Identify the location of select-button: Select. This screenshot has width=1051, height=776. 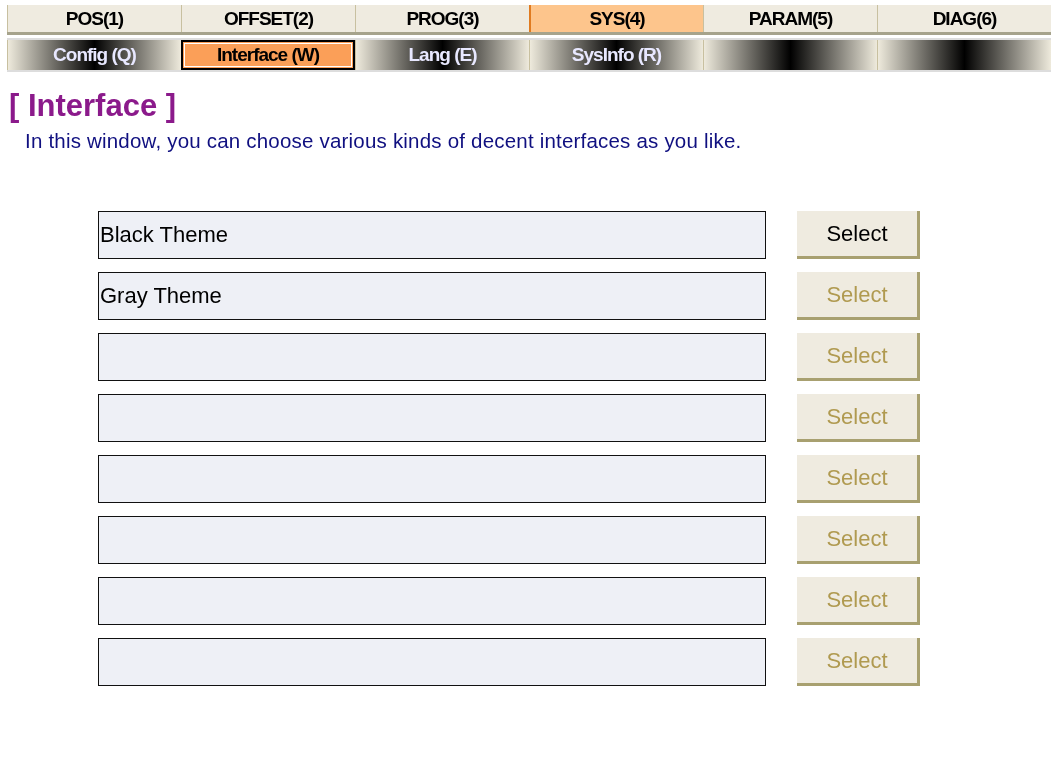
(858, 235).